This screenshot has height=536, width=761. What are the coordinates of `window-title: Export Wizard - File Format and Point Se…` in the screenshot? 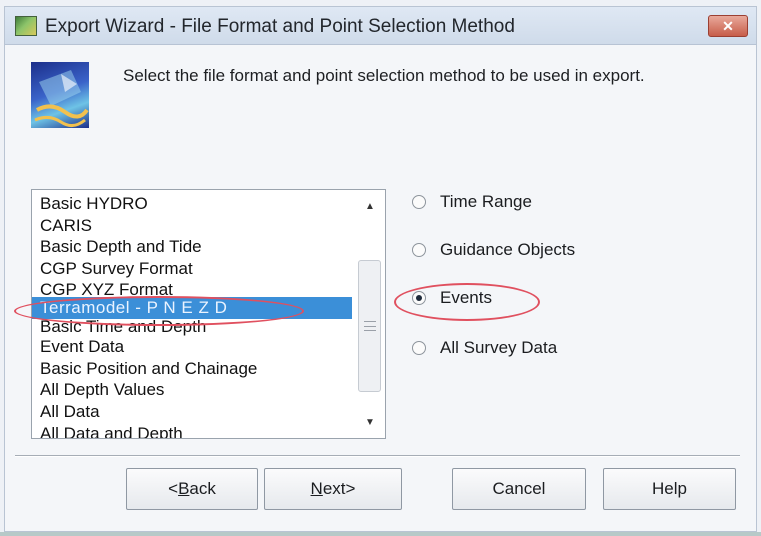 It's located at (280, 26).